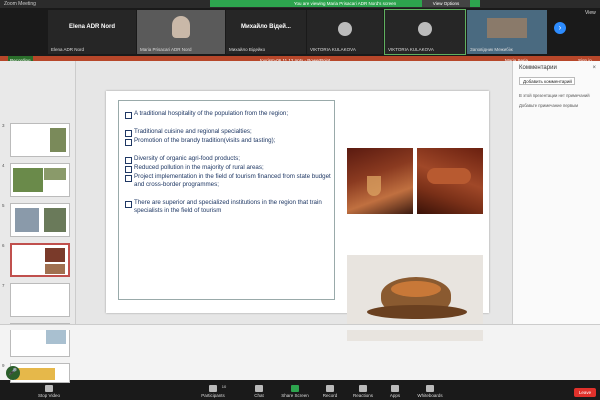  What do you see at coordinates (3, 285) in the screenshot?
I see `slide-number: 7` at bounding box center [3, 285].